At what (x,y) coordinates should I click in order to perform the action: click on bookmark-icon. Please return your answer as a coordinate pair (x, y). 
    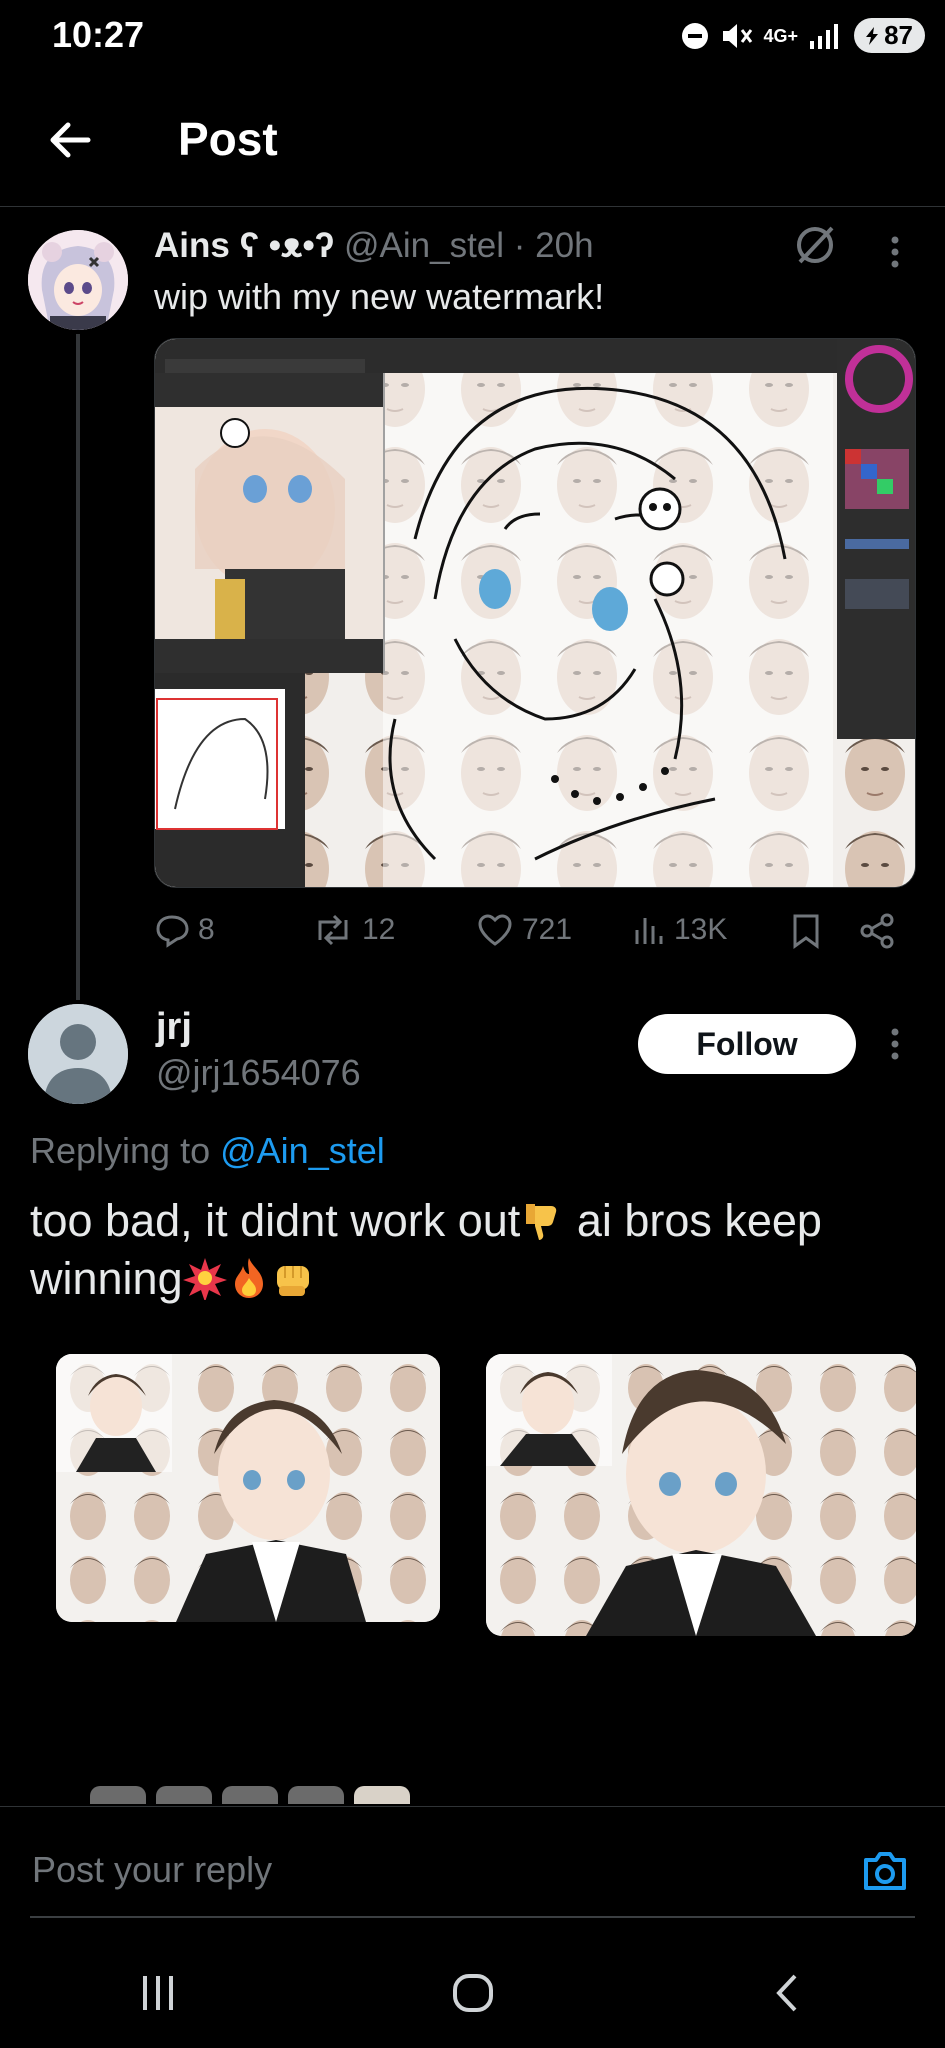
    Looking at the image, I should click on (806, 931).